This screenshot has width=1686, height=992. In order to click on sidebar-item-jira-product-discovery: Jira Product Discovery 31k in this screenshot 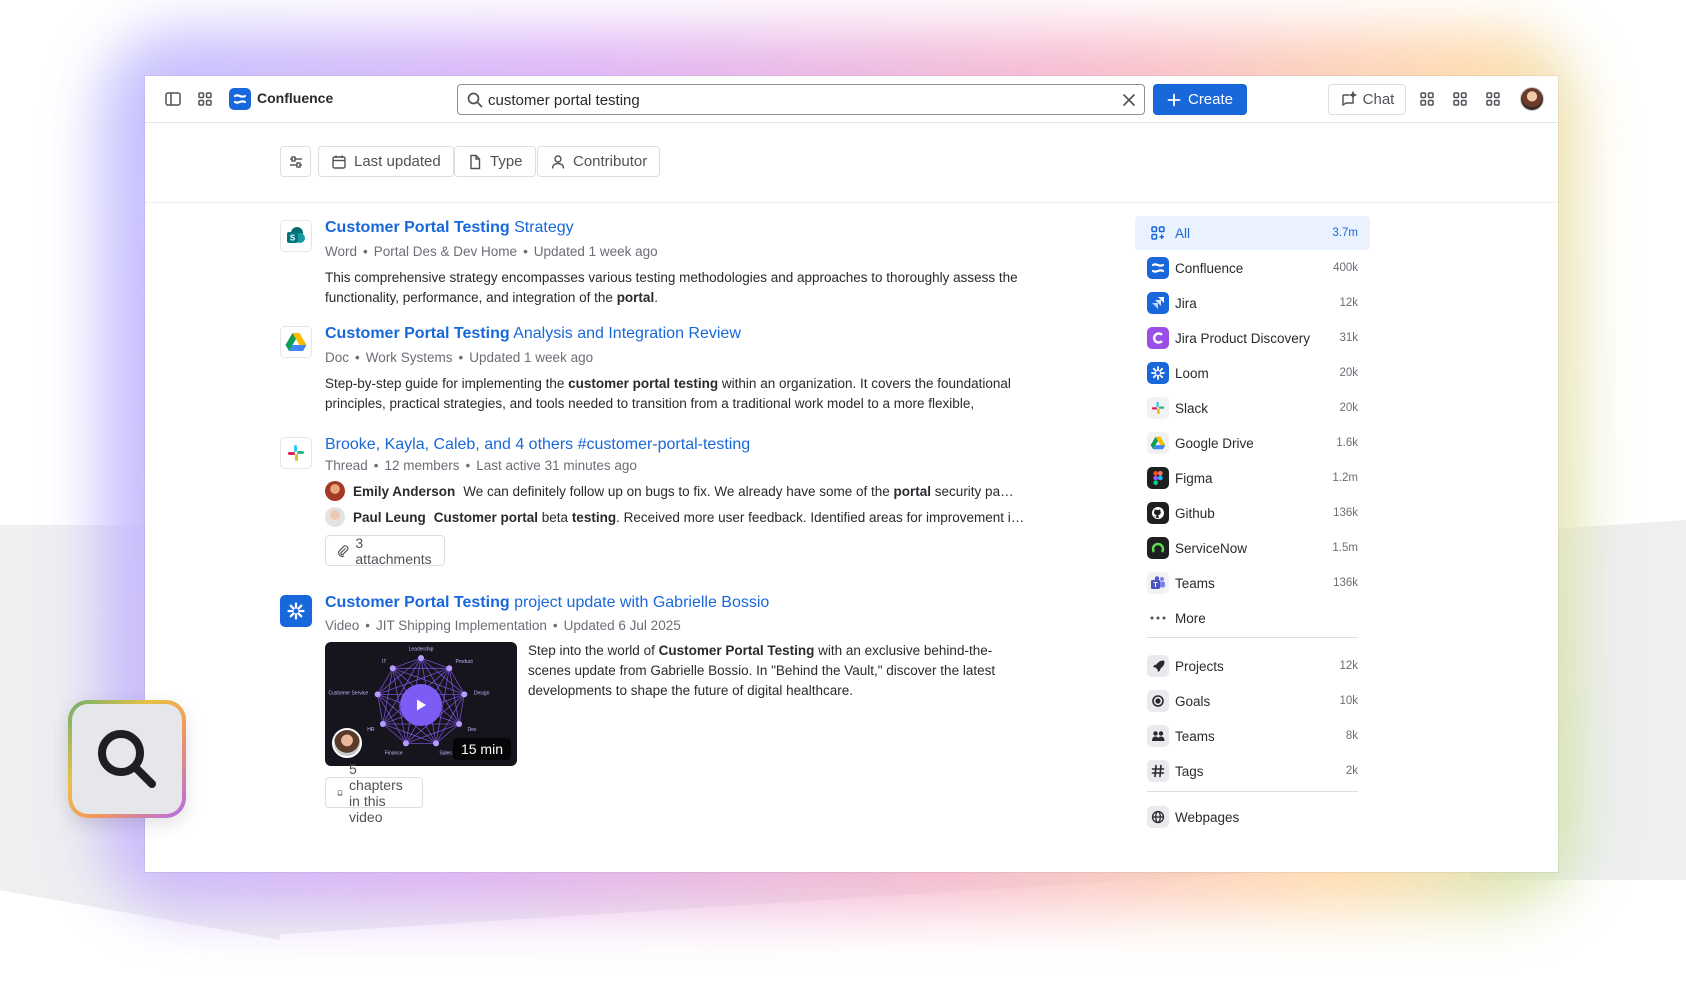, I will do `click(1252, 338)`.